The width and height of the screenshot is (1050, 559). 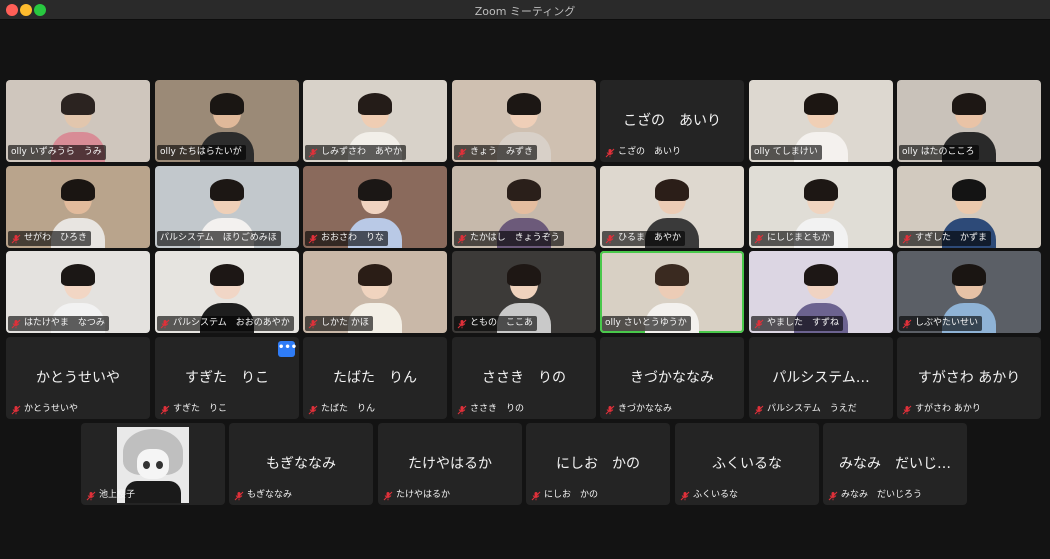 I want to click on participant-name: ともの ここあ, so click(x=502, y=323).